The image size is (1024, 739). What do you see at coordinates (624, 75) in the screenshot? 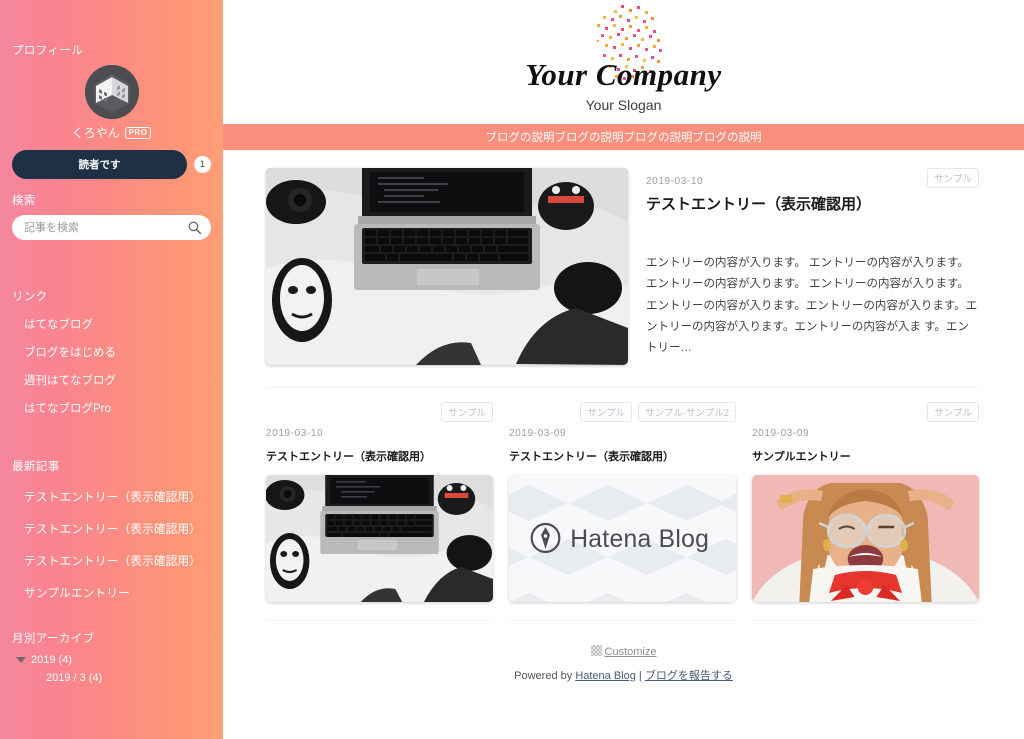
I see `blog-title: Your Company` at bounding box center [624, 75].